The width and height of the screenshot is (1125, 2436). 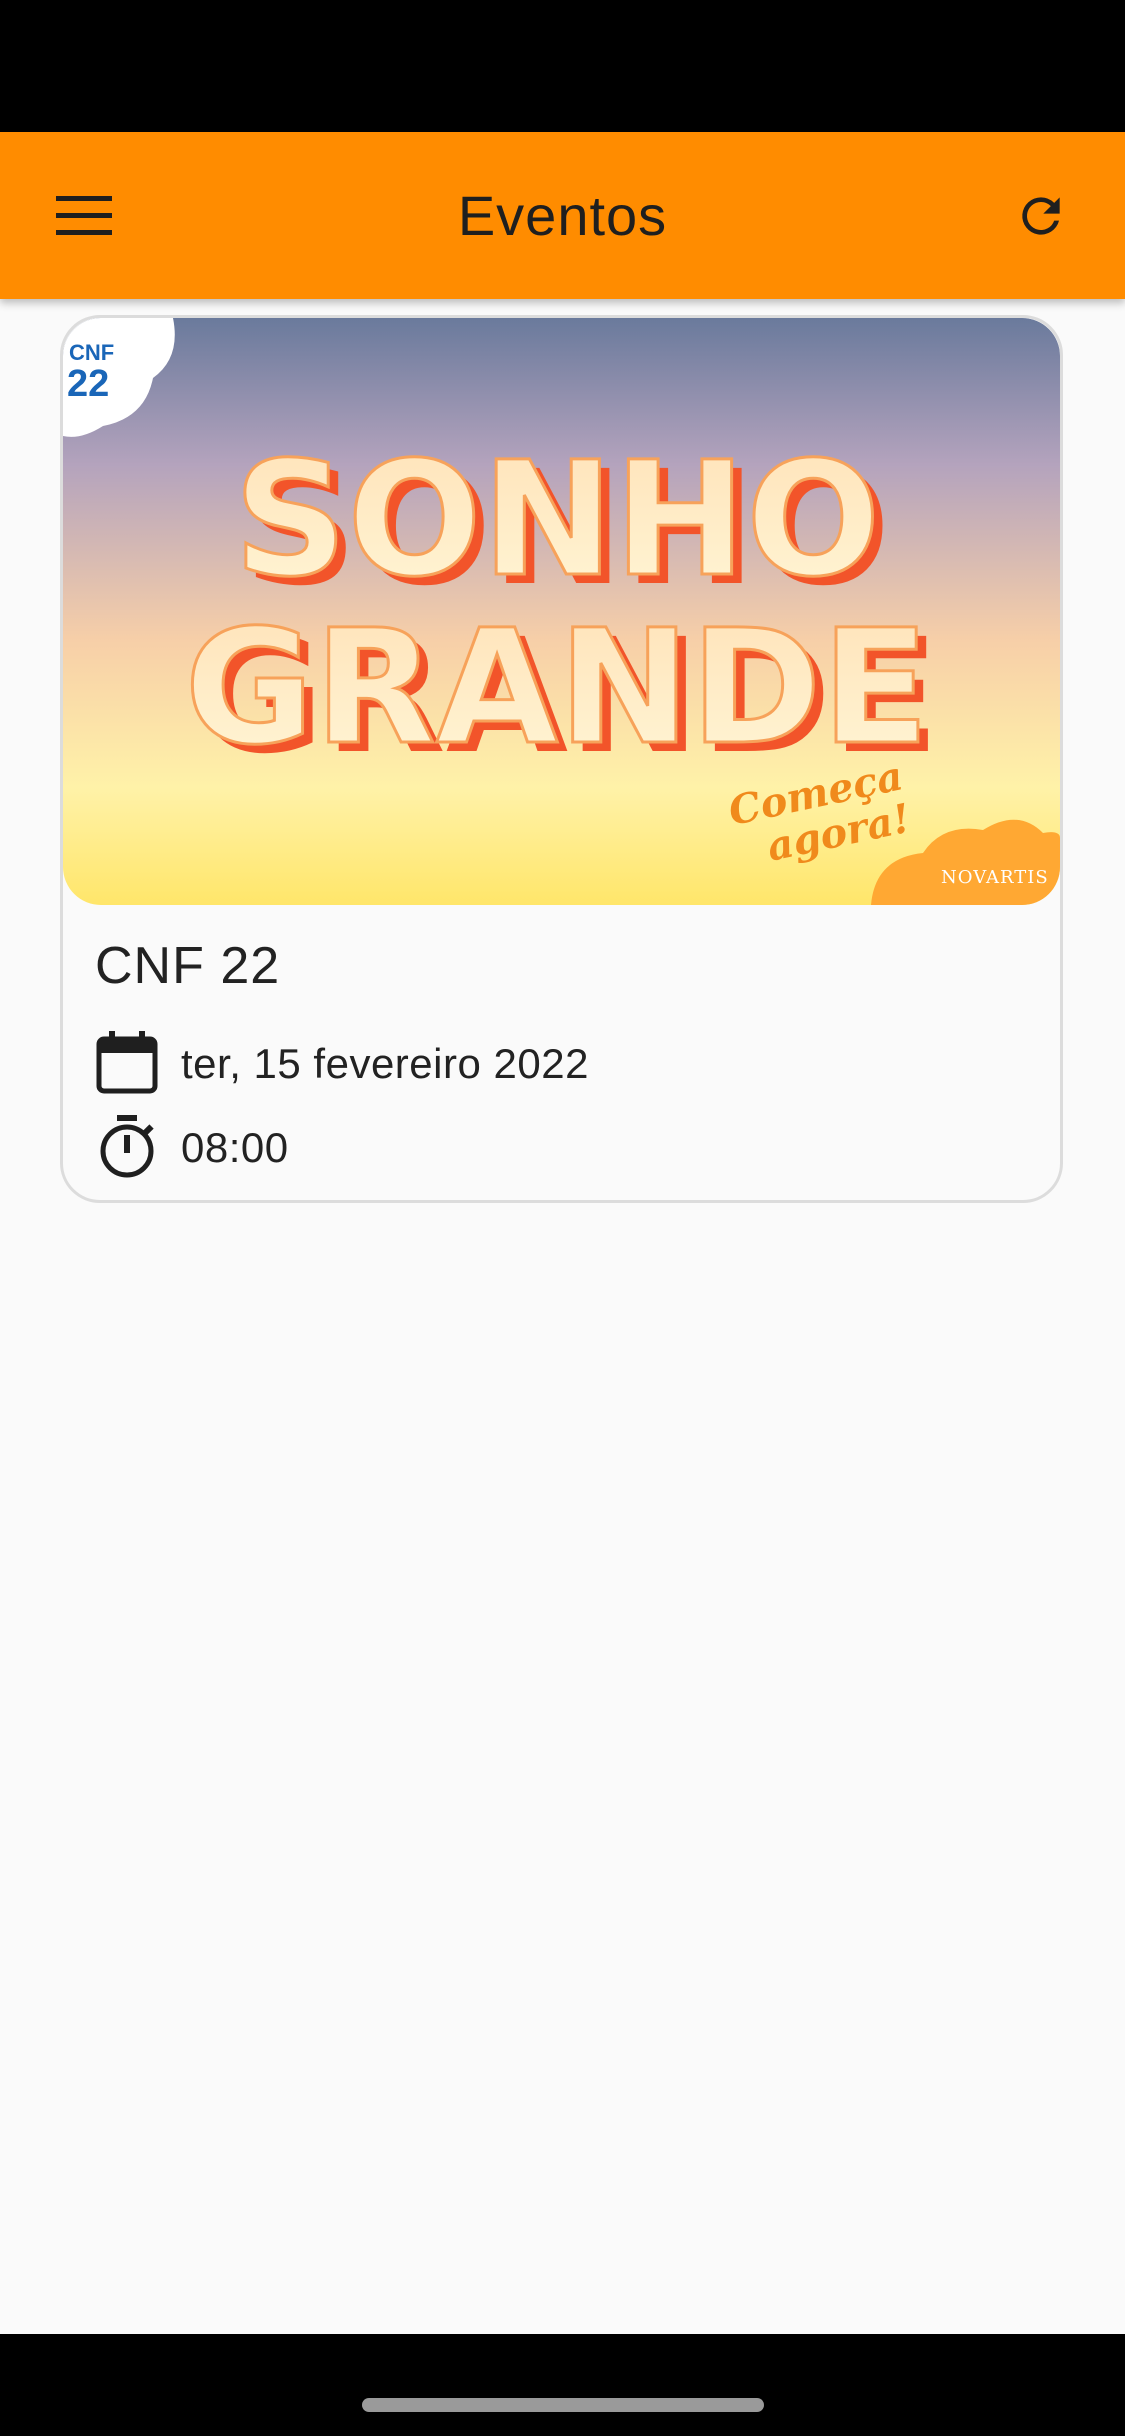 What do you see at coordinates (91, 352) in the screenshot?
I see `banner-badge-top: CNF` at bounding box center [91, 352].